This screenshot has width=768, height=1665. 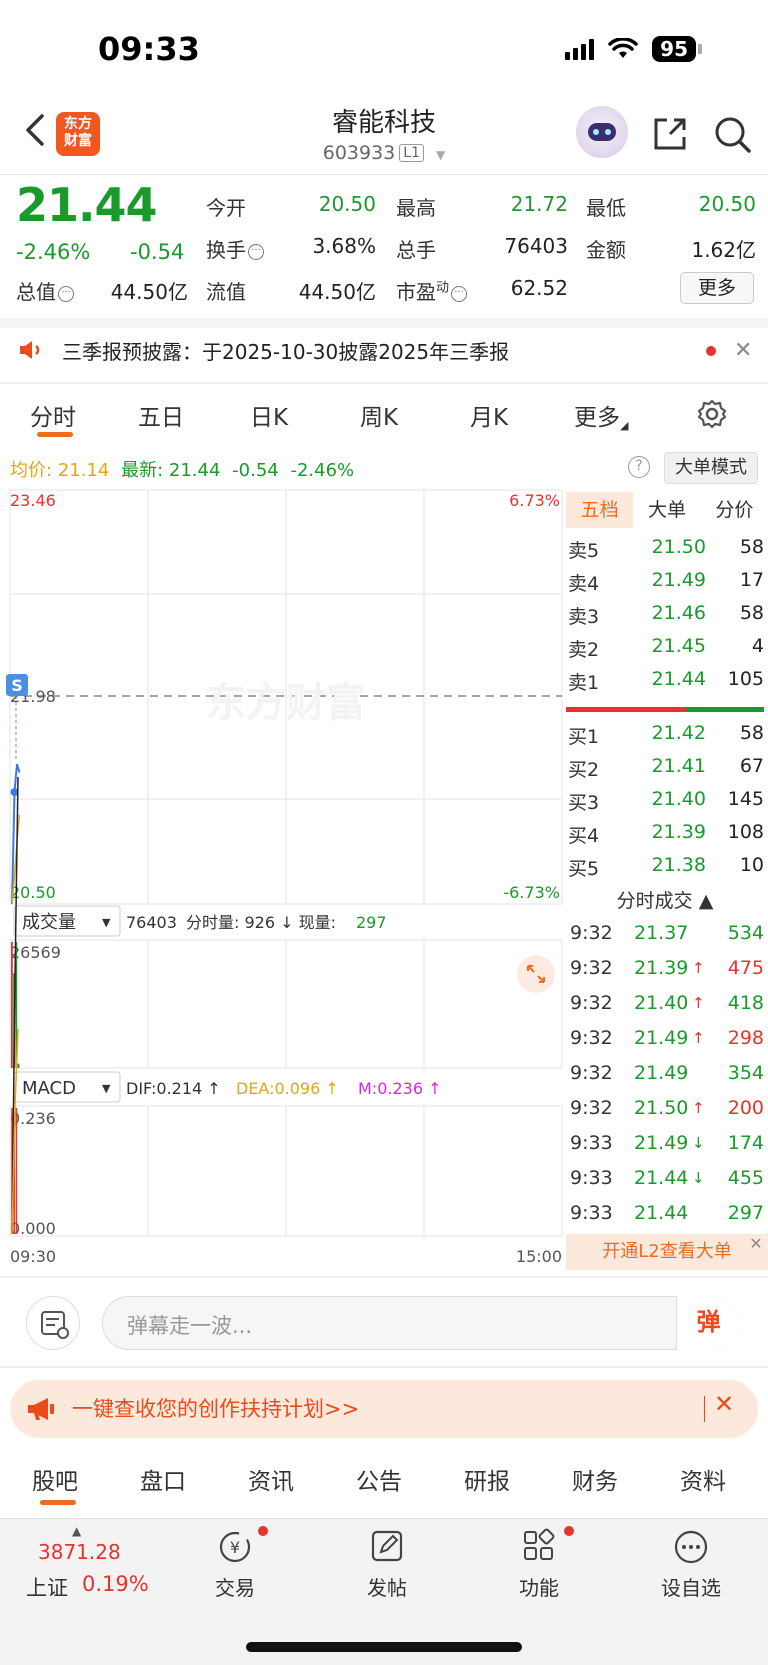 What do you see at coordinates (665, 866) in the screenshot?
I see `bid-row: 买5 21.38 10` at bounding box center [665, 866].